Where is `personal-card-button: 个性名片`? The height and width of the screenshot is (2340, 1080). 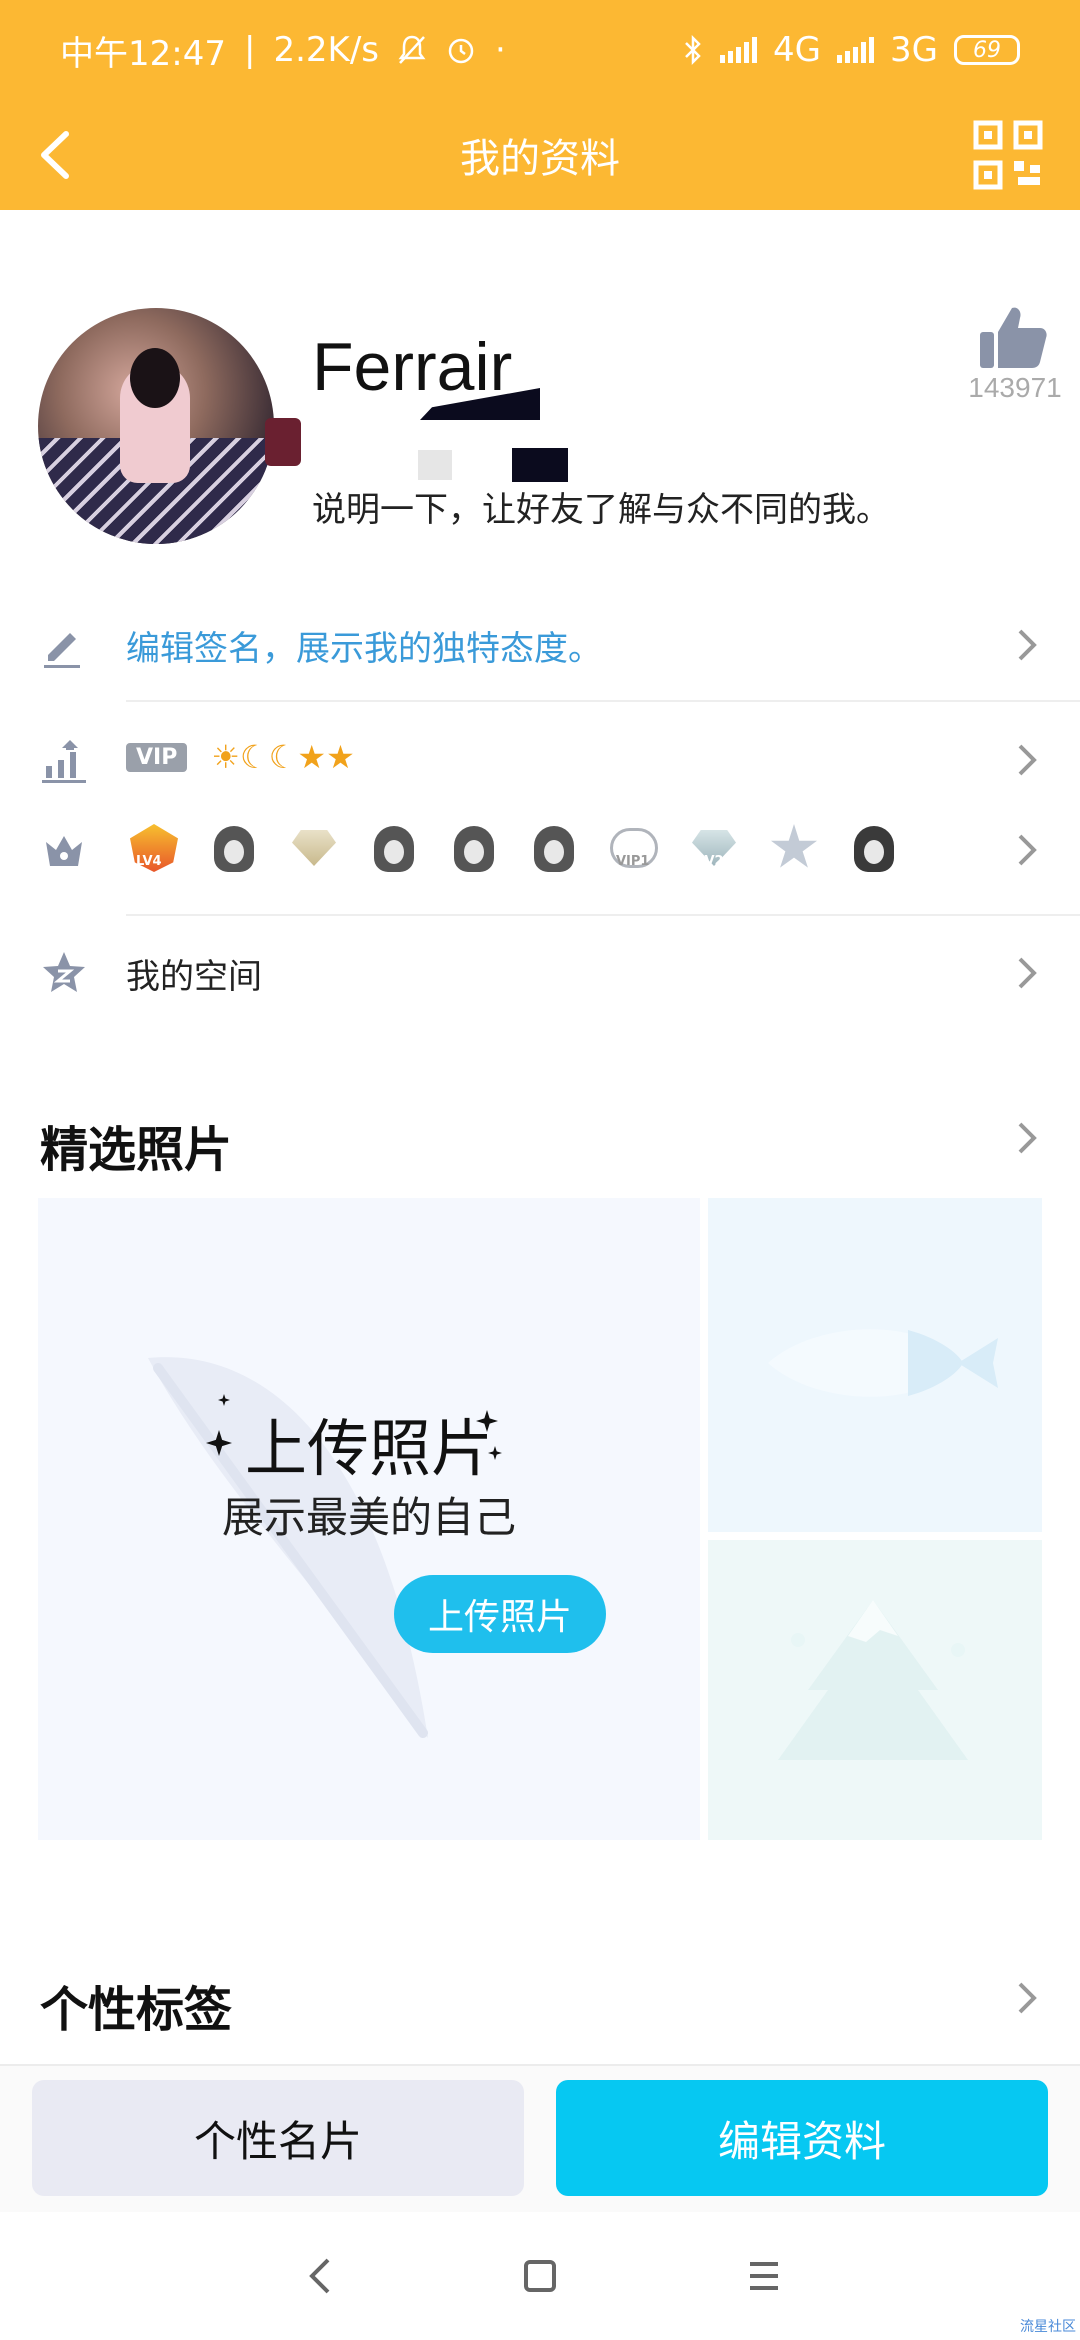
personal-card-button: 个性名片 is located at coordinates (278, 2138).